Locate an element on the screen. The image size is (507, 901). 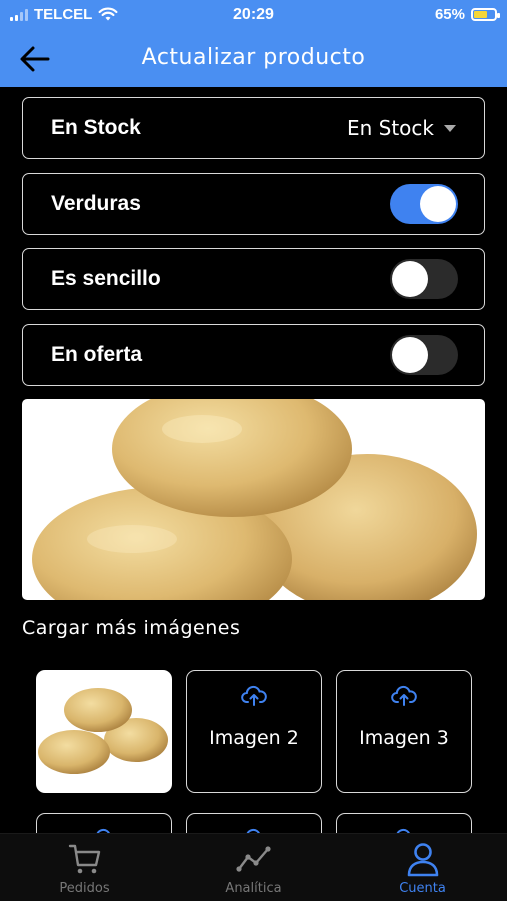
status-bar: TELCEL 20:29 65% is located at coordinates (253, 15).